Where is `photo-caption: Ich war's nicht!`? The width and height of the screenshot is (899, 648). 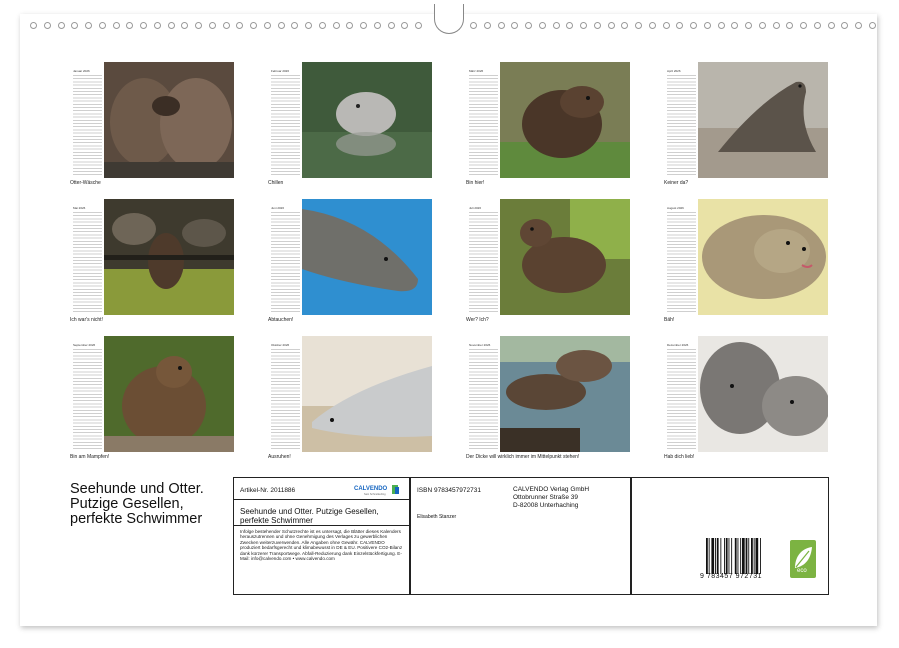
photo-caption: Ich war's nicht! is located at coordinates (86, 320).